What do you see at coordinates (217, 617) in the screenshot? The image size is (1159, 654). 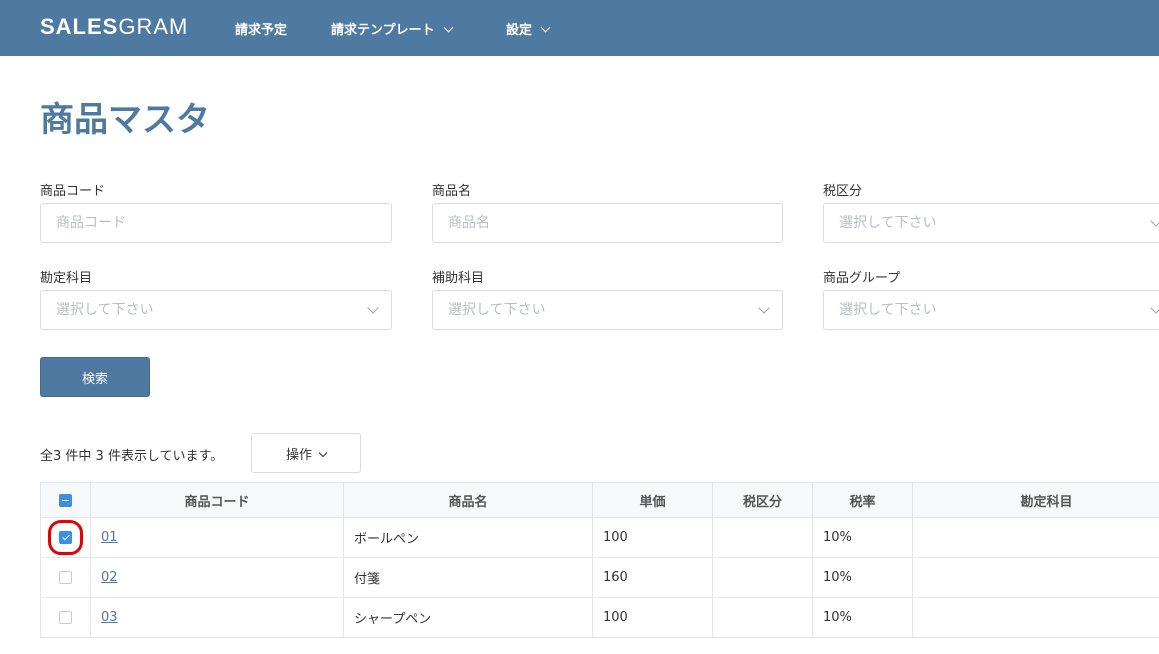 I see `product-code-cell: 03` at bounding box center [217, 617].